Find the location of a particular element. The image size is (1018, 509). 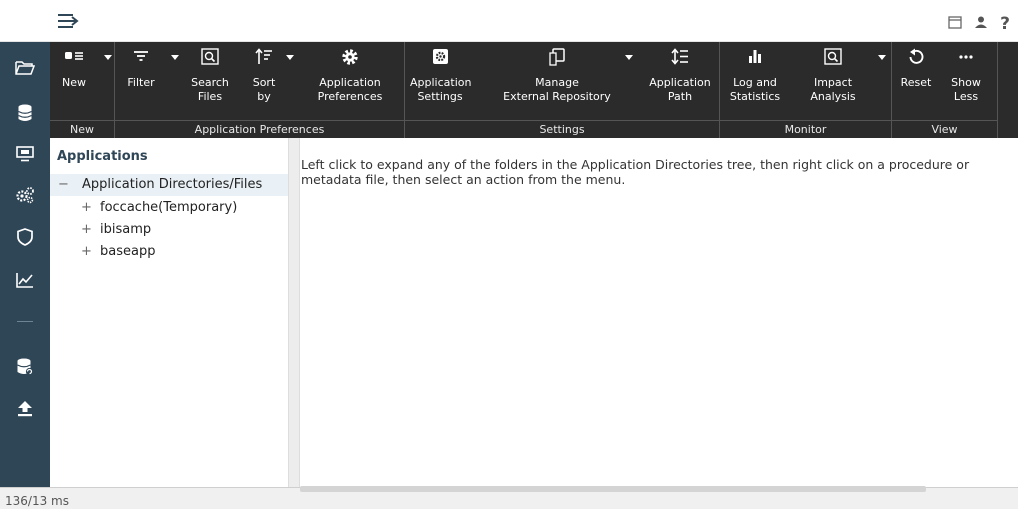

repository-icon is located at coordinates (557, 59).